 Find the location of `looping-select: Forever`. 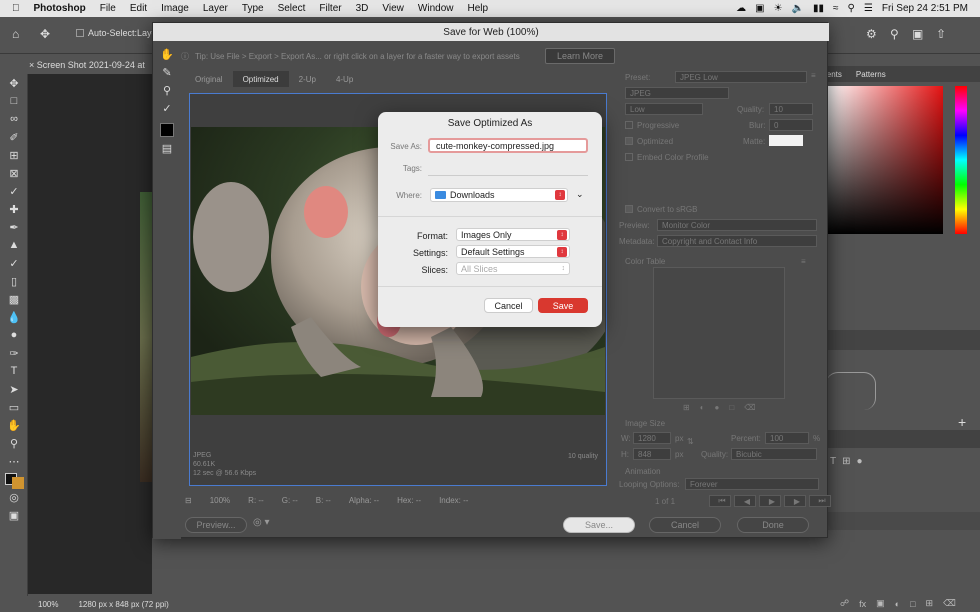

looping-select: Forever is located at coordinates (752, 484).